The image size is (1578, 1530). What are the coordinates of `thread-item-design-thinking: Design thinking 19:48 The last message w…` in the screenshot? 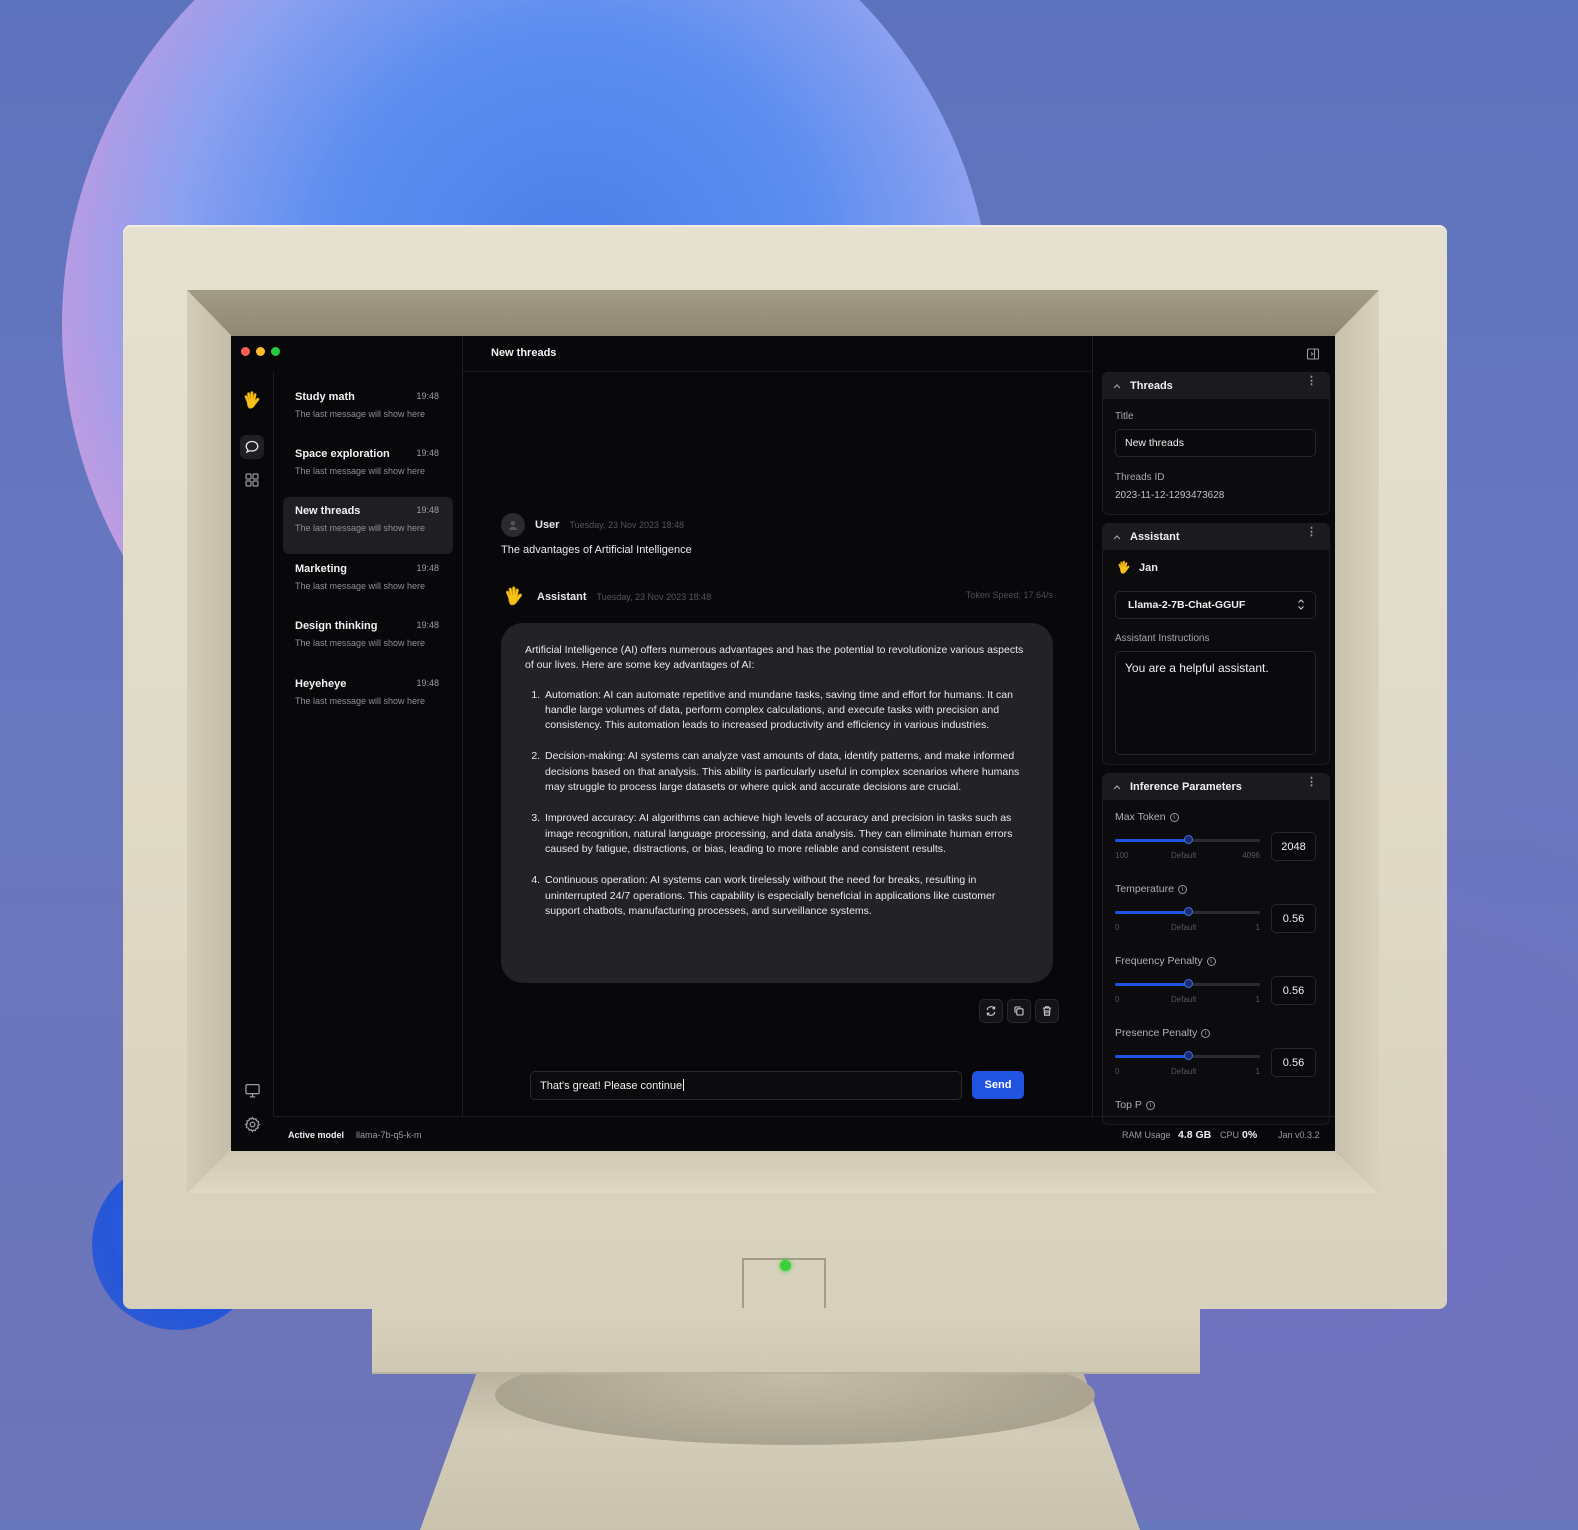 It's located at (368, 640).